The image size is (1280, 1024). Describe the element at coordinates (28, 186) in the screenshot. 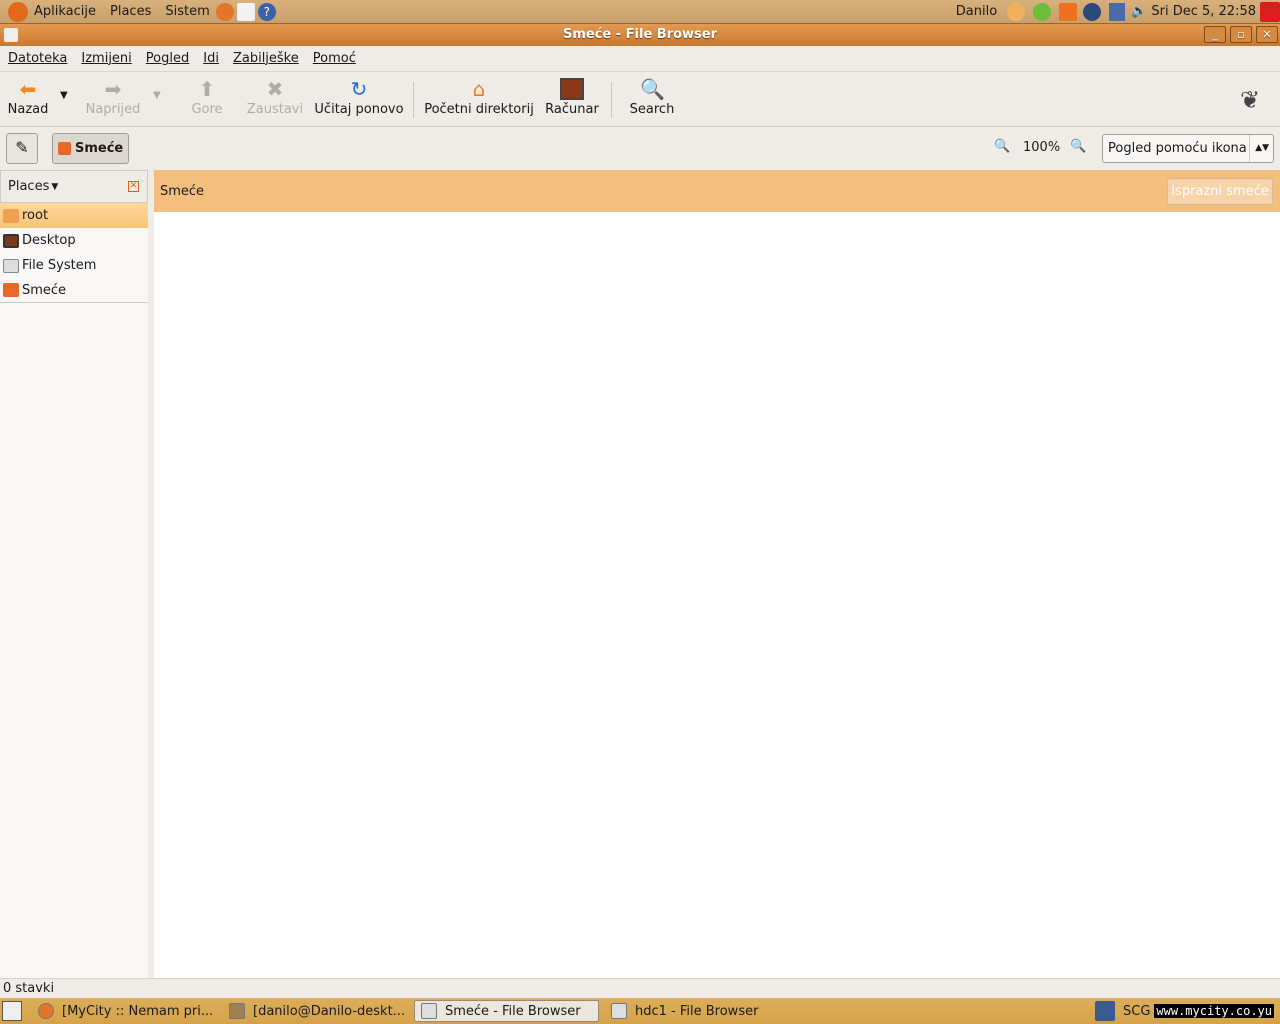

I see `sidebar-type-dropdown: Places` at that location.